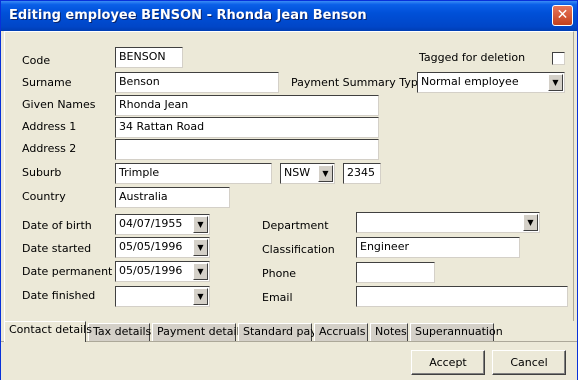 The width and height of the screenshot is (578, 380). What do you see at coordinates (389, 332) in the screenshot?
I see `tab-notes: Notes` at bounding box center [389, 332].